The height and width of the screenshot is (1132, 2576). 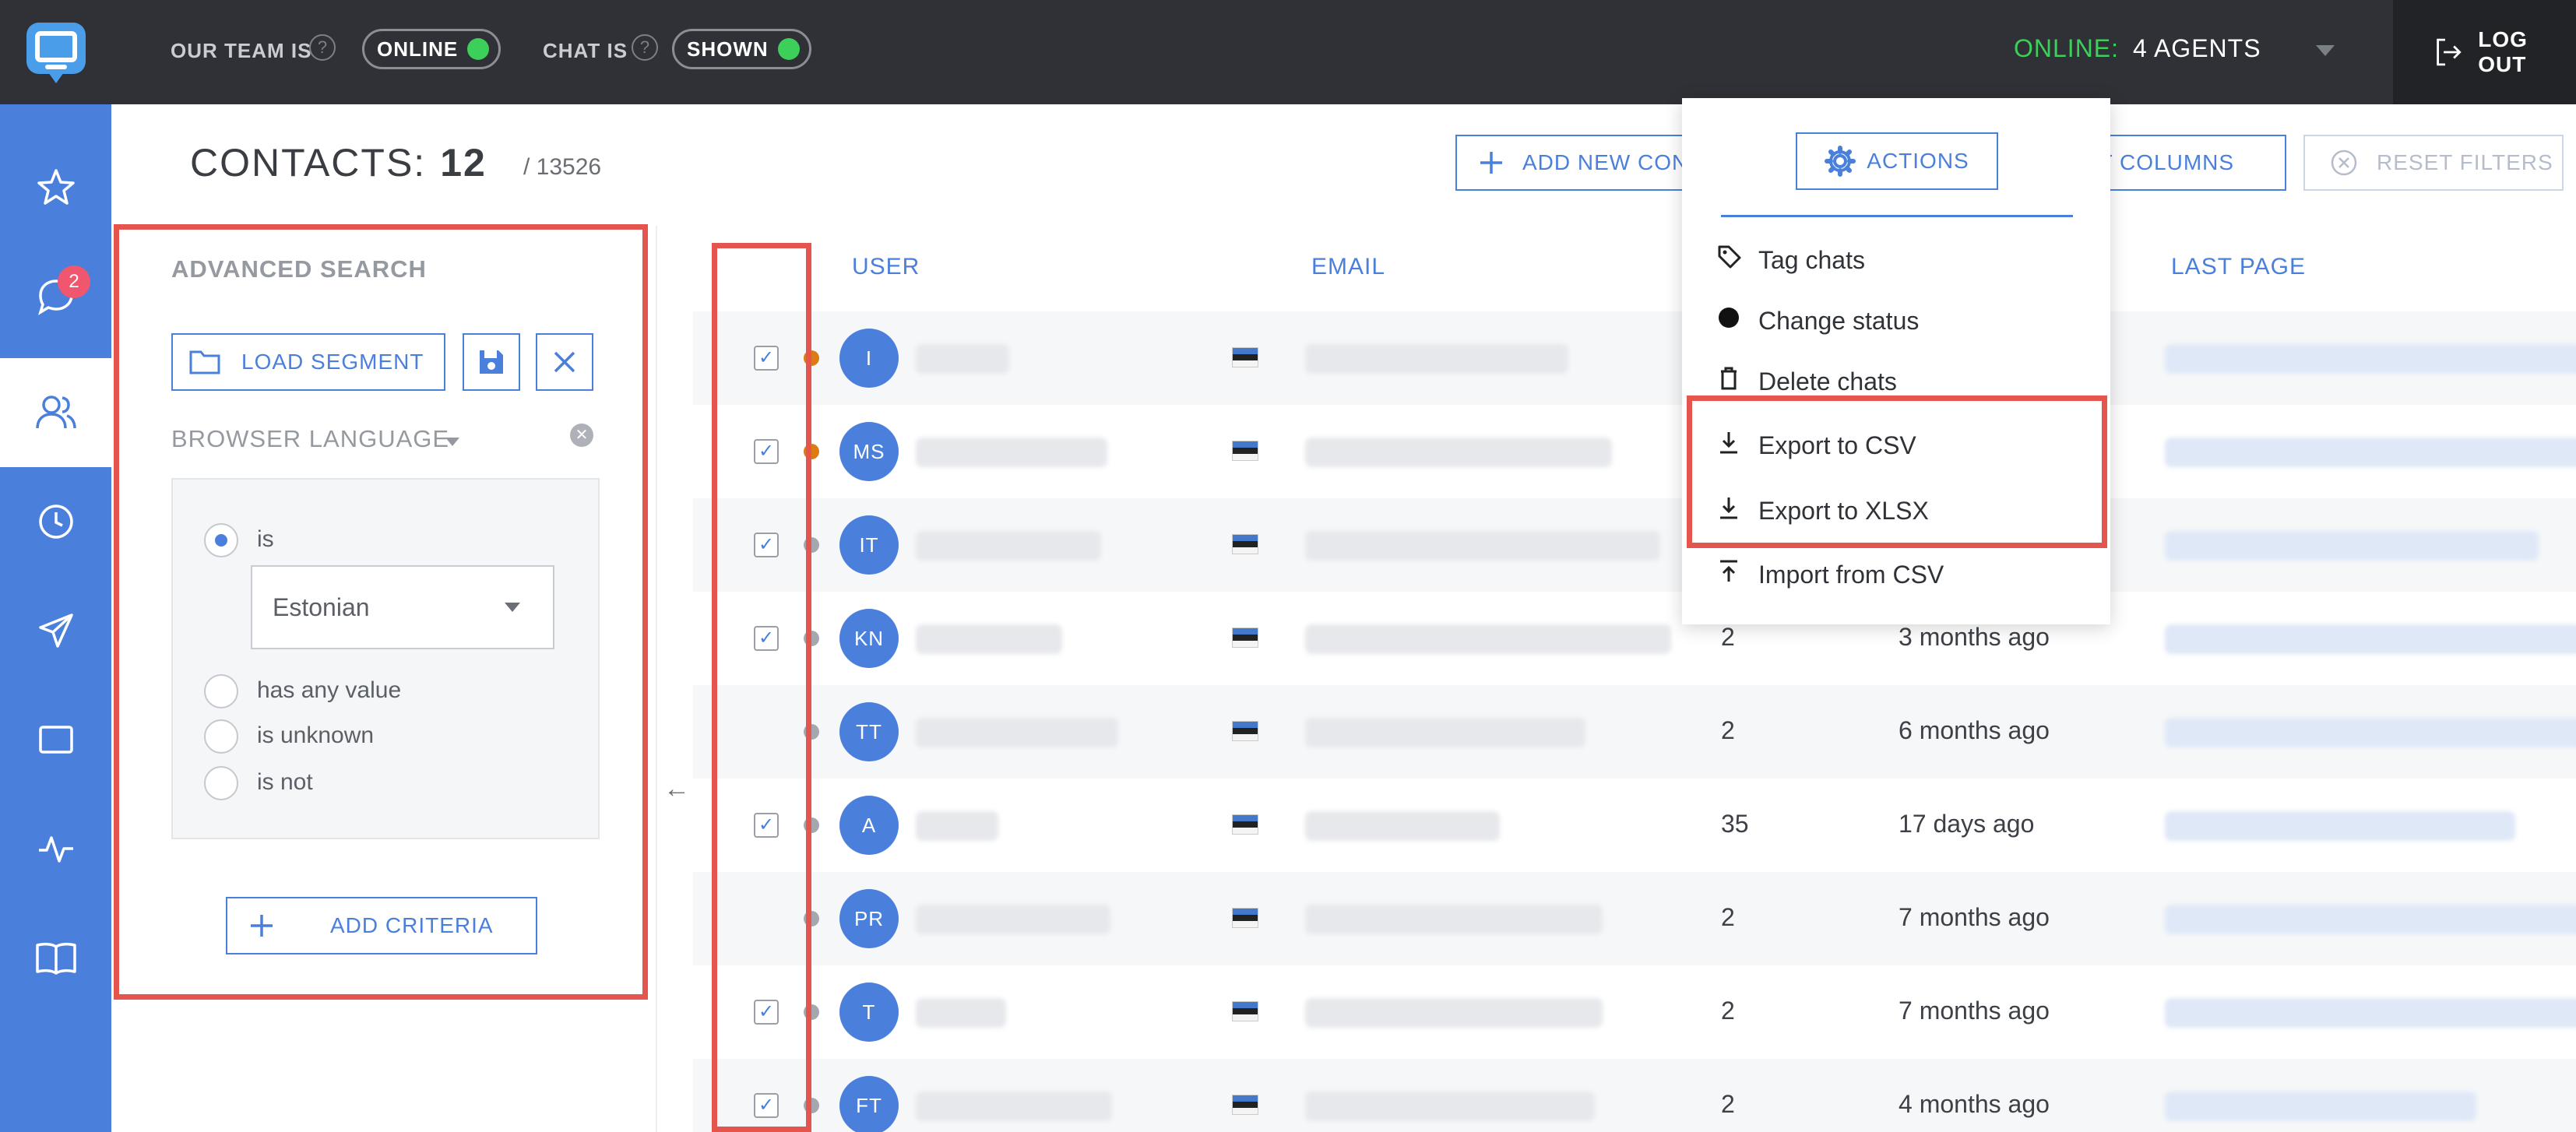 I want to click on panel-divider, so click(x=656, y=679).